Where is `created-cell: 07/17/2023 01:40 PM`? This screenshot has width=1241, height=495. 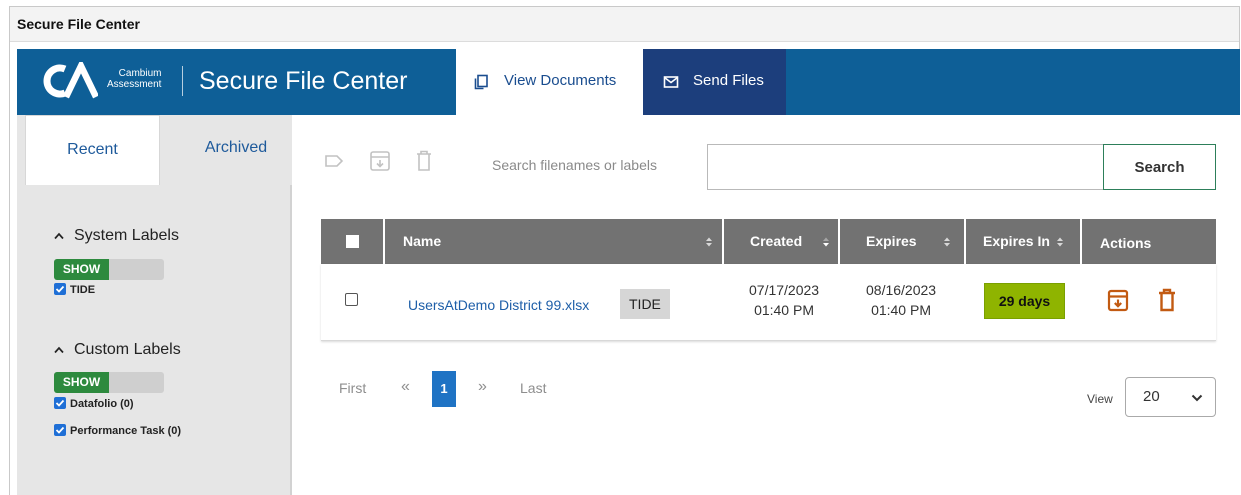 created-cell: 07/17/2023 01:40 PM is located at coordinates (784, 300).